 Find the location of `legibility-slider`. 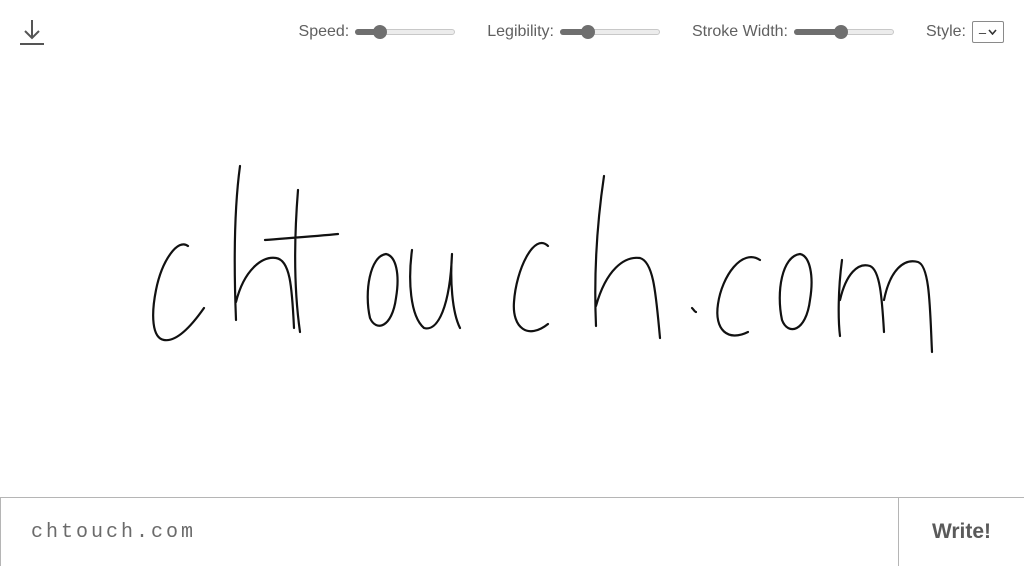

legibility-slider is located at coordinates (609, 32).